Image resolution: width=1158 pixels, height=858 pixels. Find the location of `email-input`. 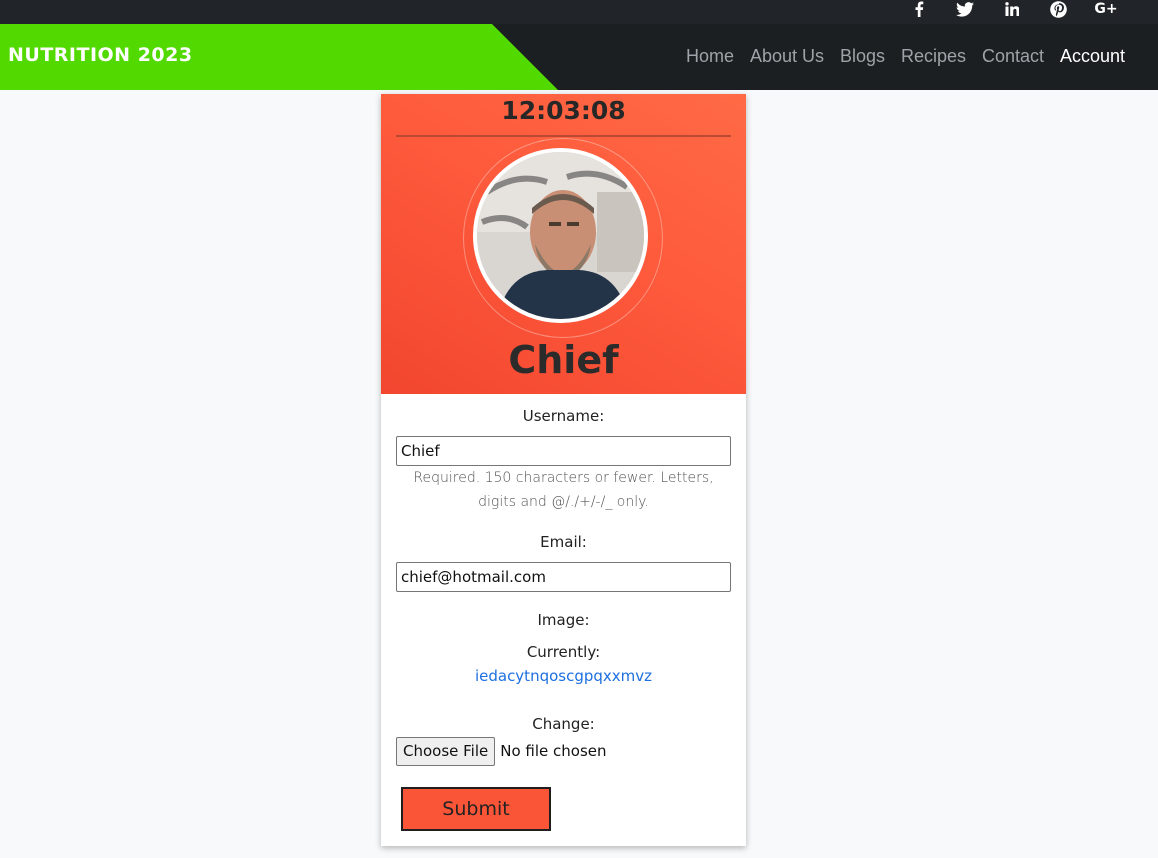

email-input is located at coordinates (563, 577).